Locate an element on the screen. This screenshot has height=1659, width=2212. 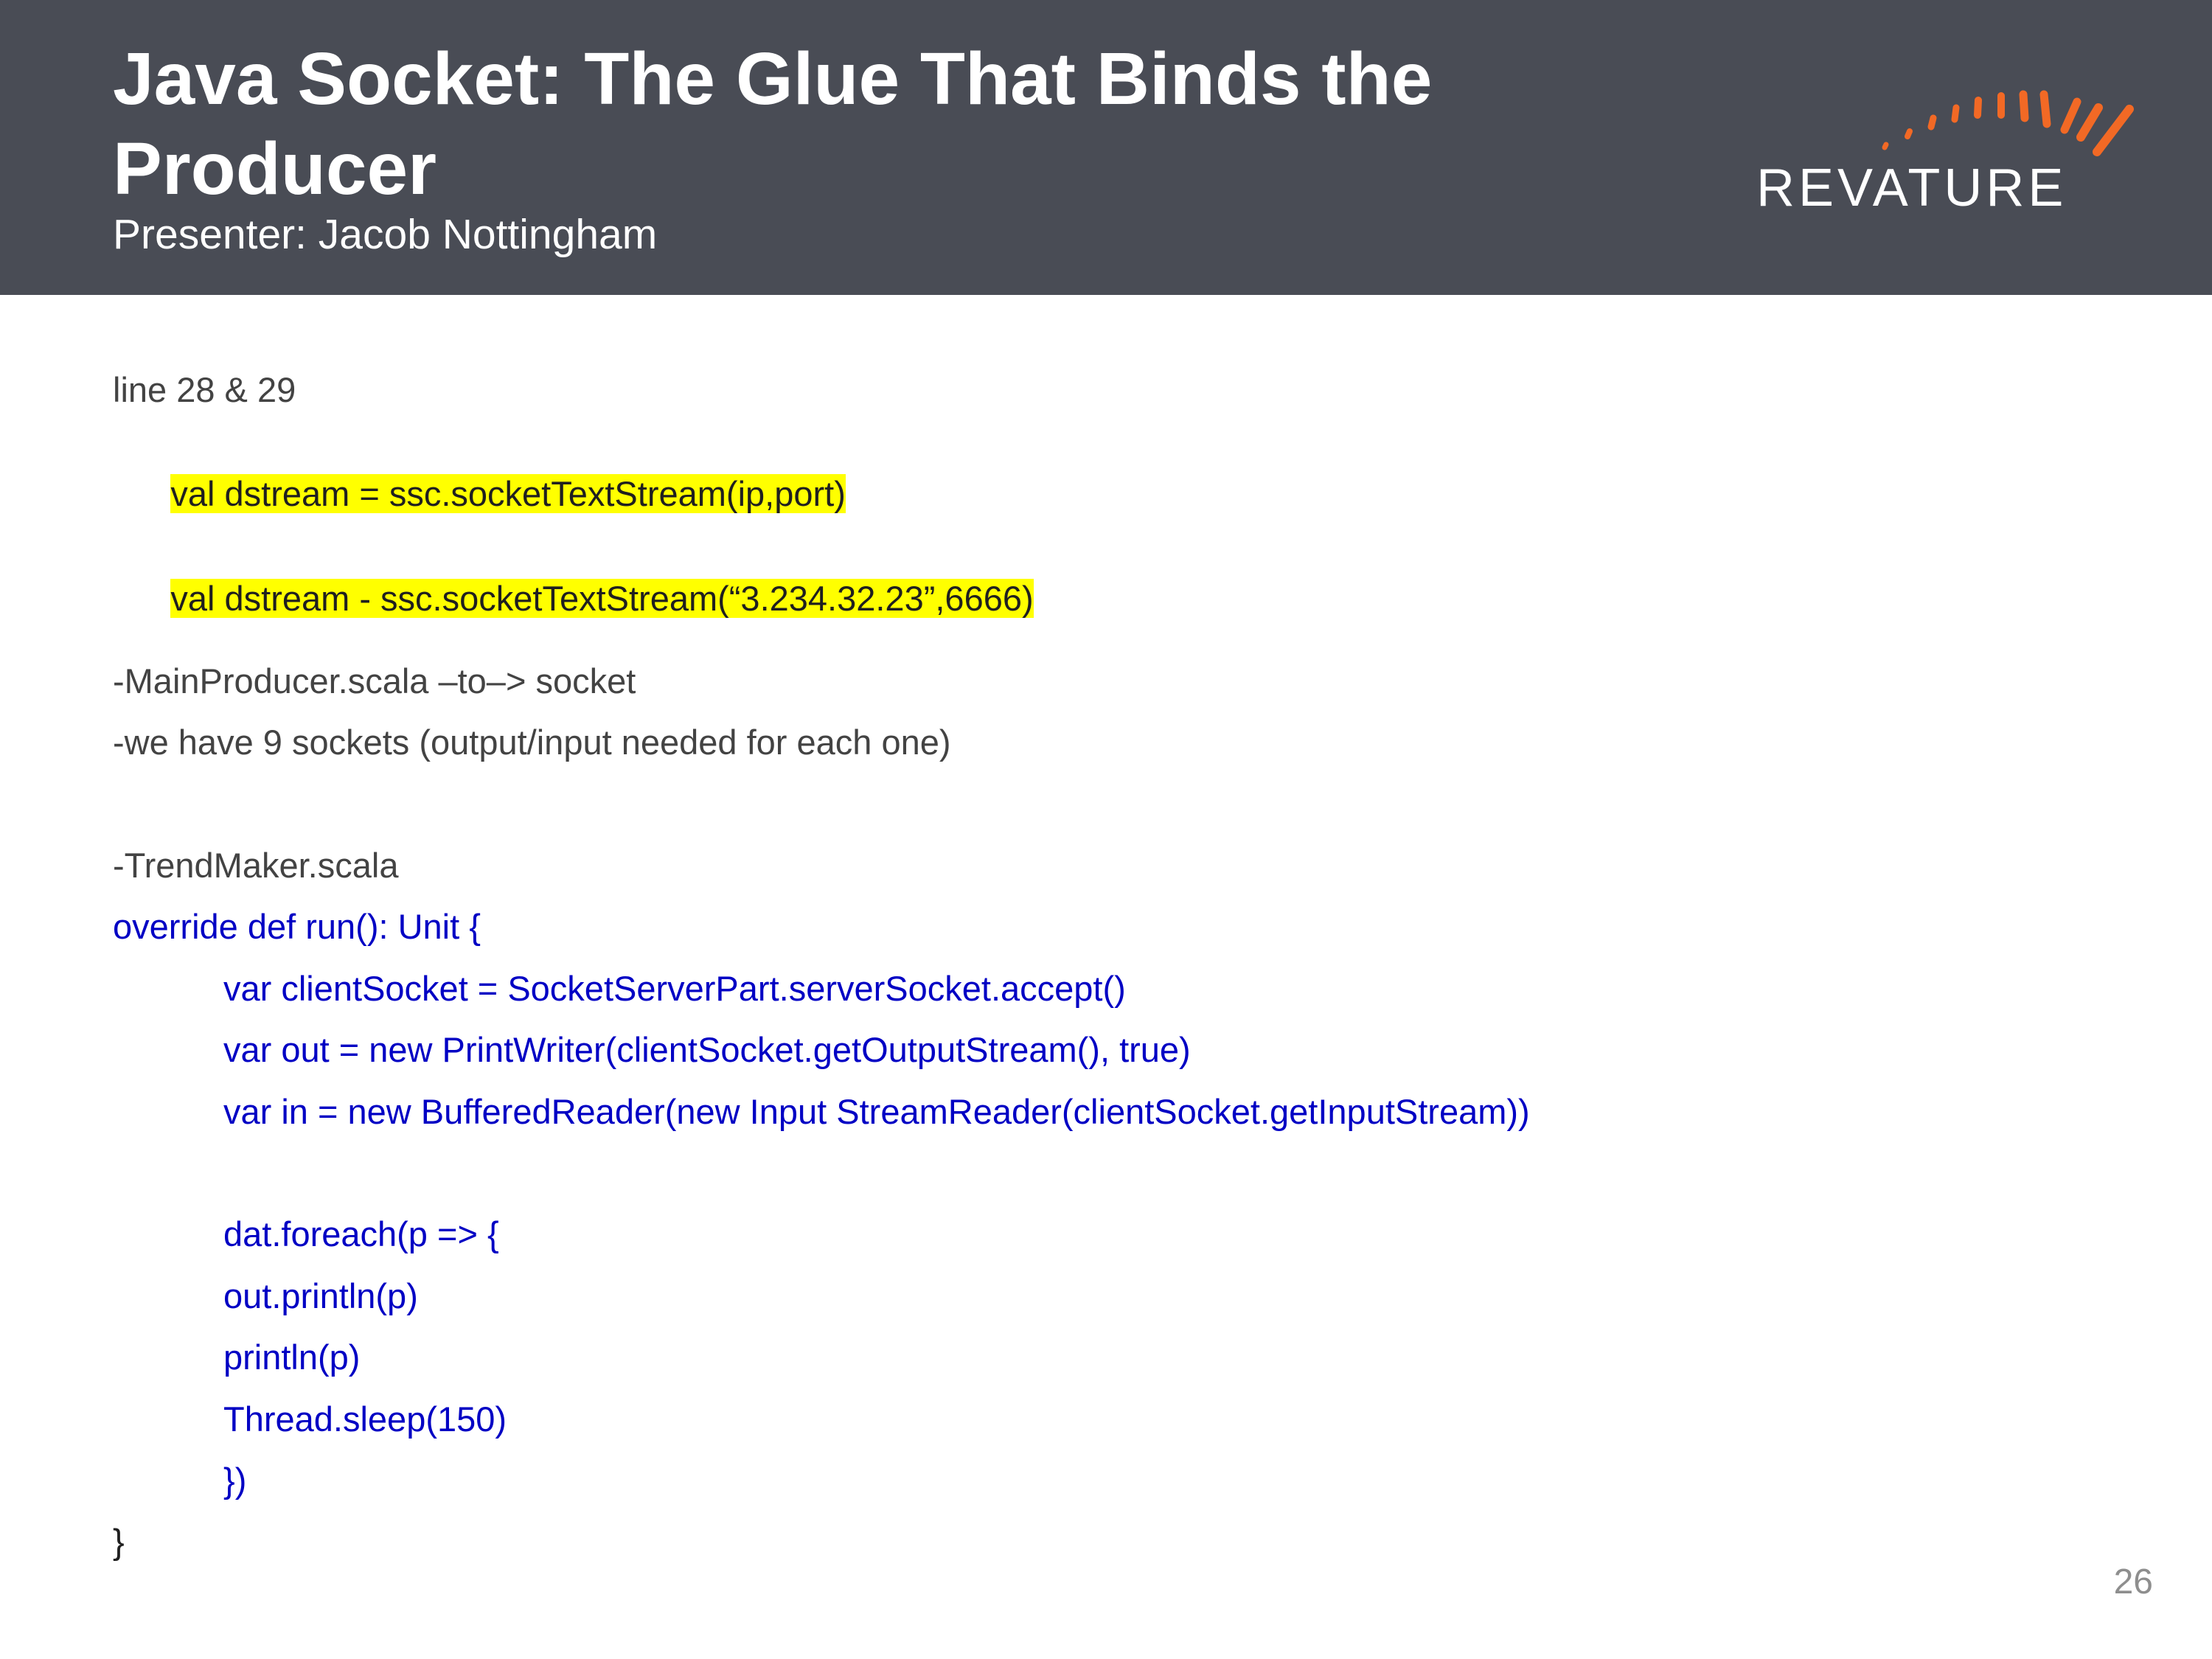
bullet-note: -MainProducer.scala –to–> socket is located at coordinates (374, 680).